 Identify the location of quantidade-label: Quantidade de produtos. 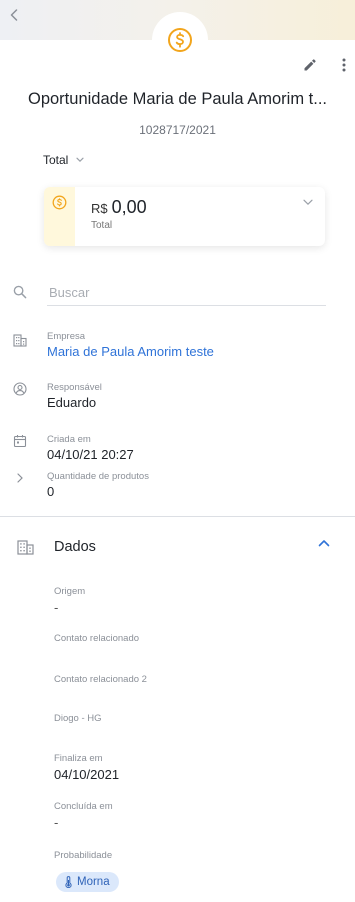
(98, 476).